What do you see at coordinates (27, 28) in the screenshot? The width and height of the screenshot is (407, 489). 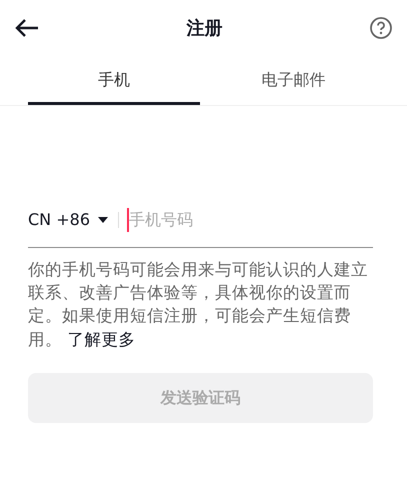 I see `back-icon` at bounding box center [27, 28].